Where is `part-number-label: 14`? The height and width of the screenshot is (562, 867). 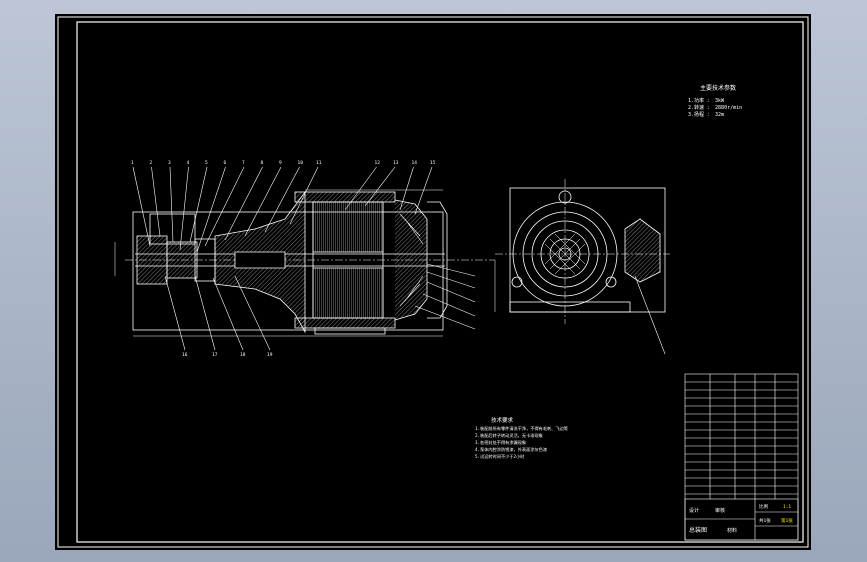
part-number-label: 14 is located at coordinates (415, 163).